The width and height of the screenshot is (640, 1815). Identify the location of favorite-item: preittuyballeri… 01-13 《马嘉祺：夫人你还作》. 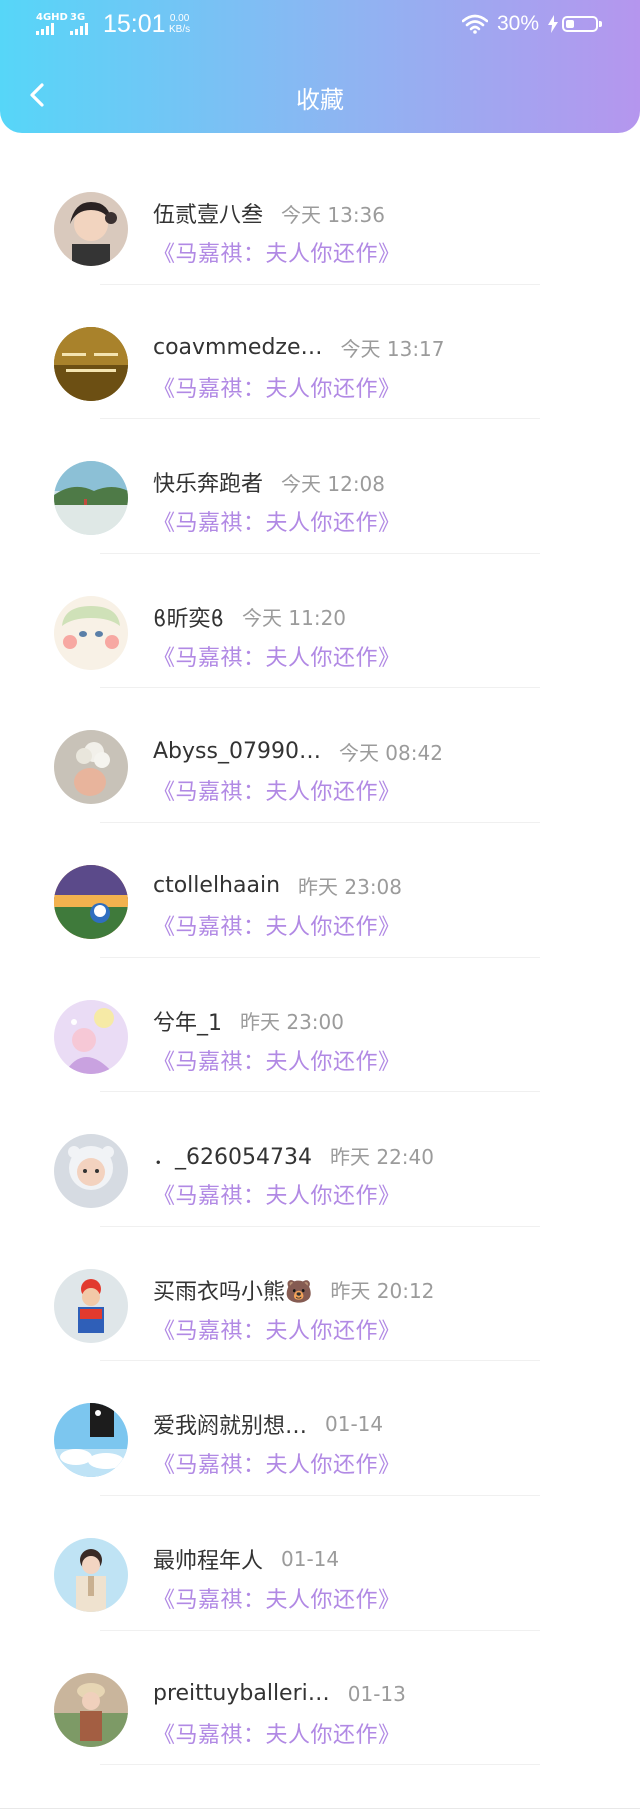
(320, 1698).